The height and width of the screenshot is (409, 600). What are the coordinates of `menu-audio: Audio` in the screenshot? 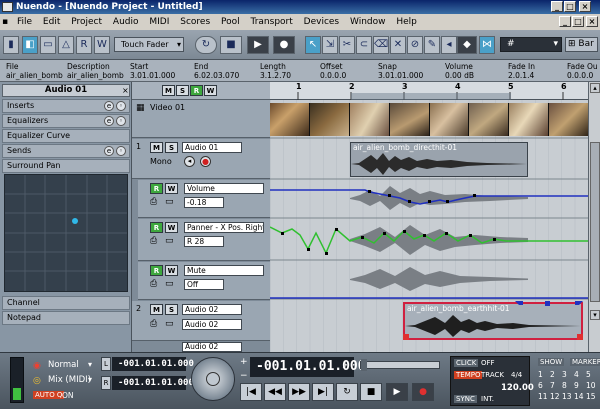 It's located at (126, 22).